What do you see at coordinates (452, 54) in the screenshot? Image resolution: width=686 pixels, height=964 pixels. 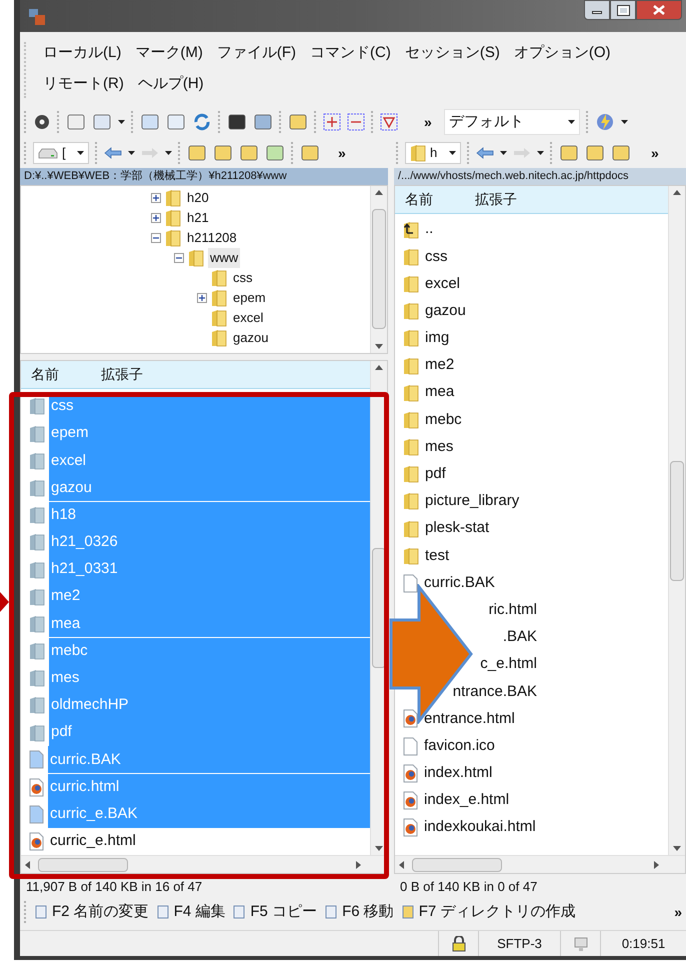 I see `menu-item: セッション(S)` at bounding box center [452, 54].